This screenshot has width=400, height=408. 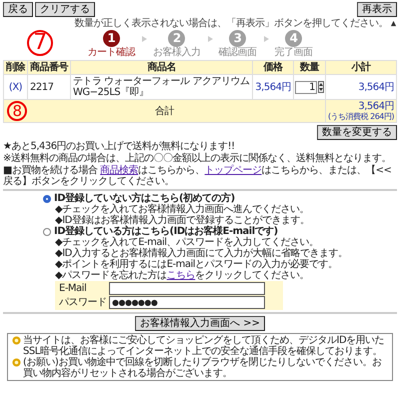 What do you see at coordinates (182, 209) in the screenshot?
I see `instruction-text: ◆チェックを入れてお客様情報入力画面へ進んでください。` at bounding box center [182, 209].